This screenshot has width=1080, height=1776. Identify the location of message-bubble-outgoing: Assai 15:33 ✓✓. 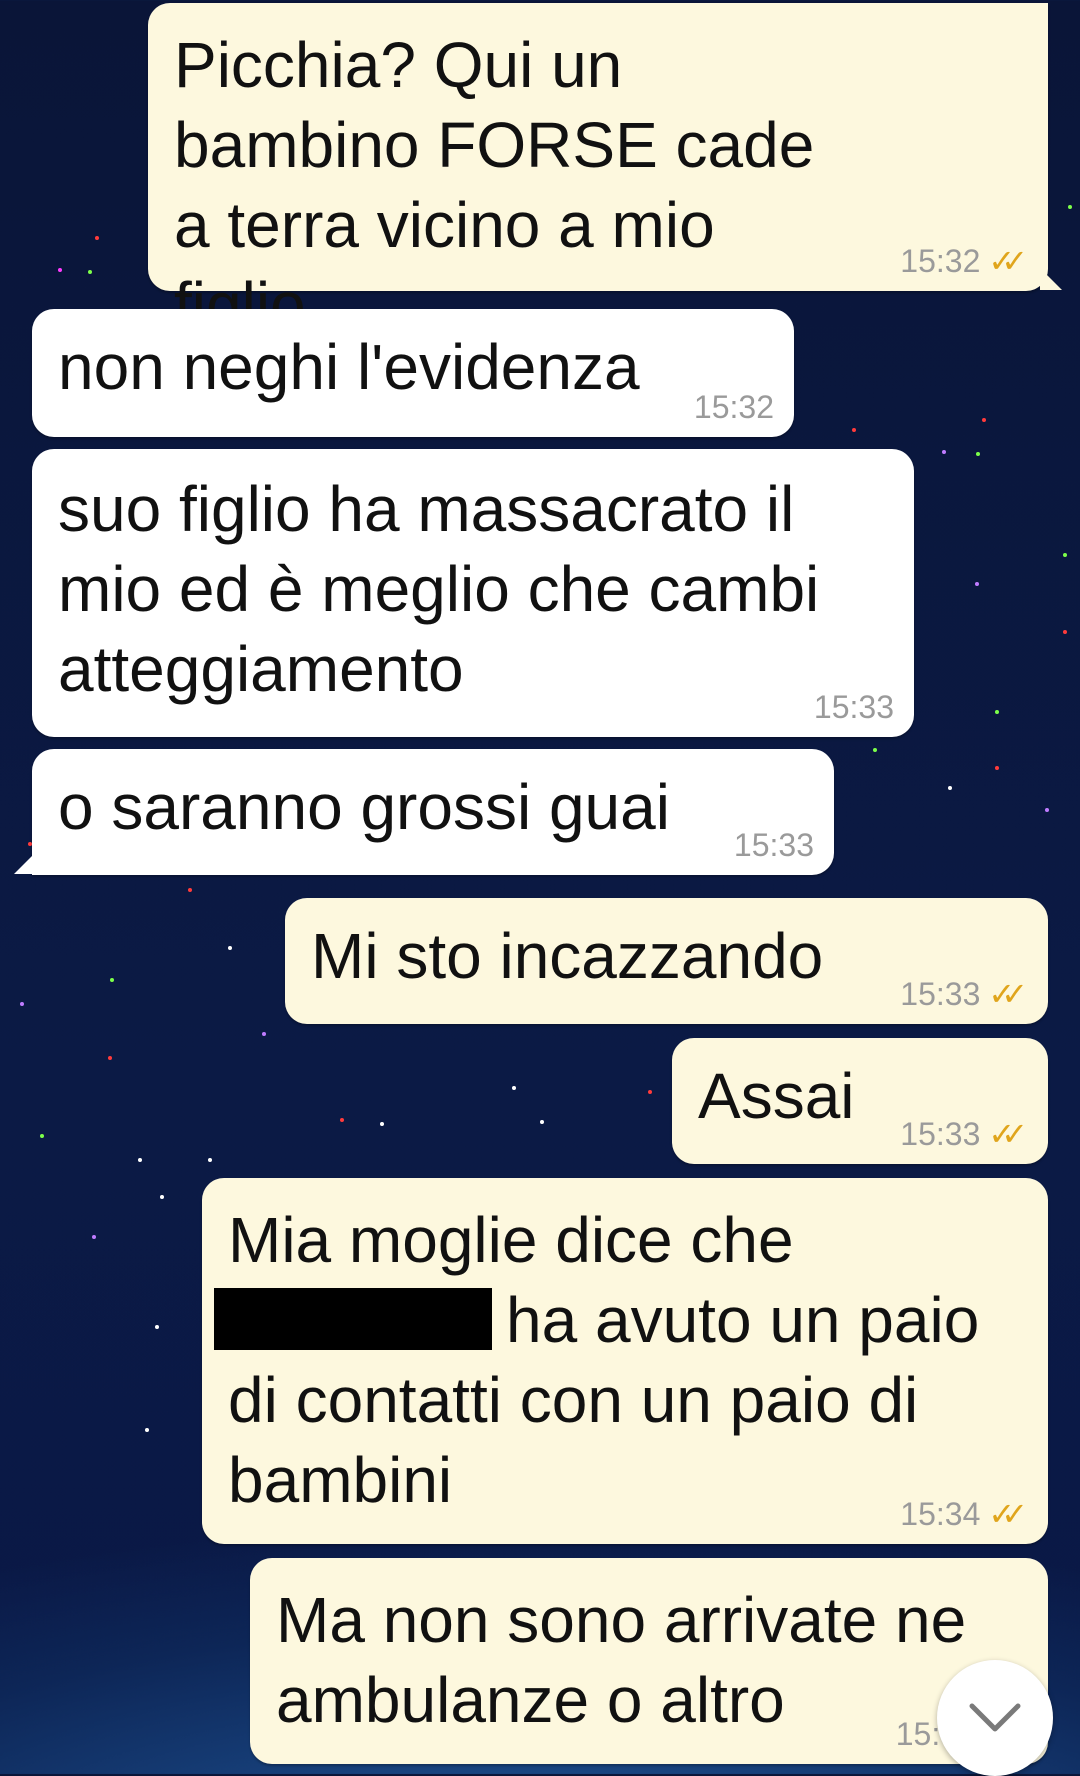
(860, 1101).